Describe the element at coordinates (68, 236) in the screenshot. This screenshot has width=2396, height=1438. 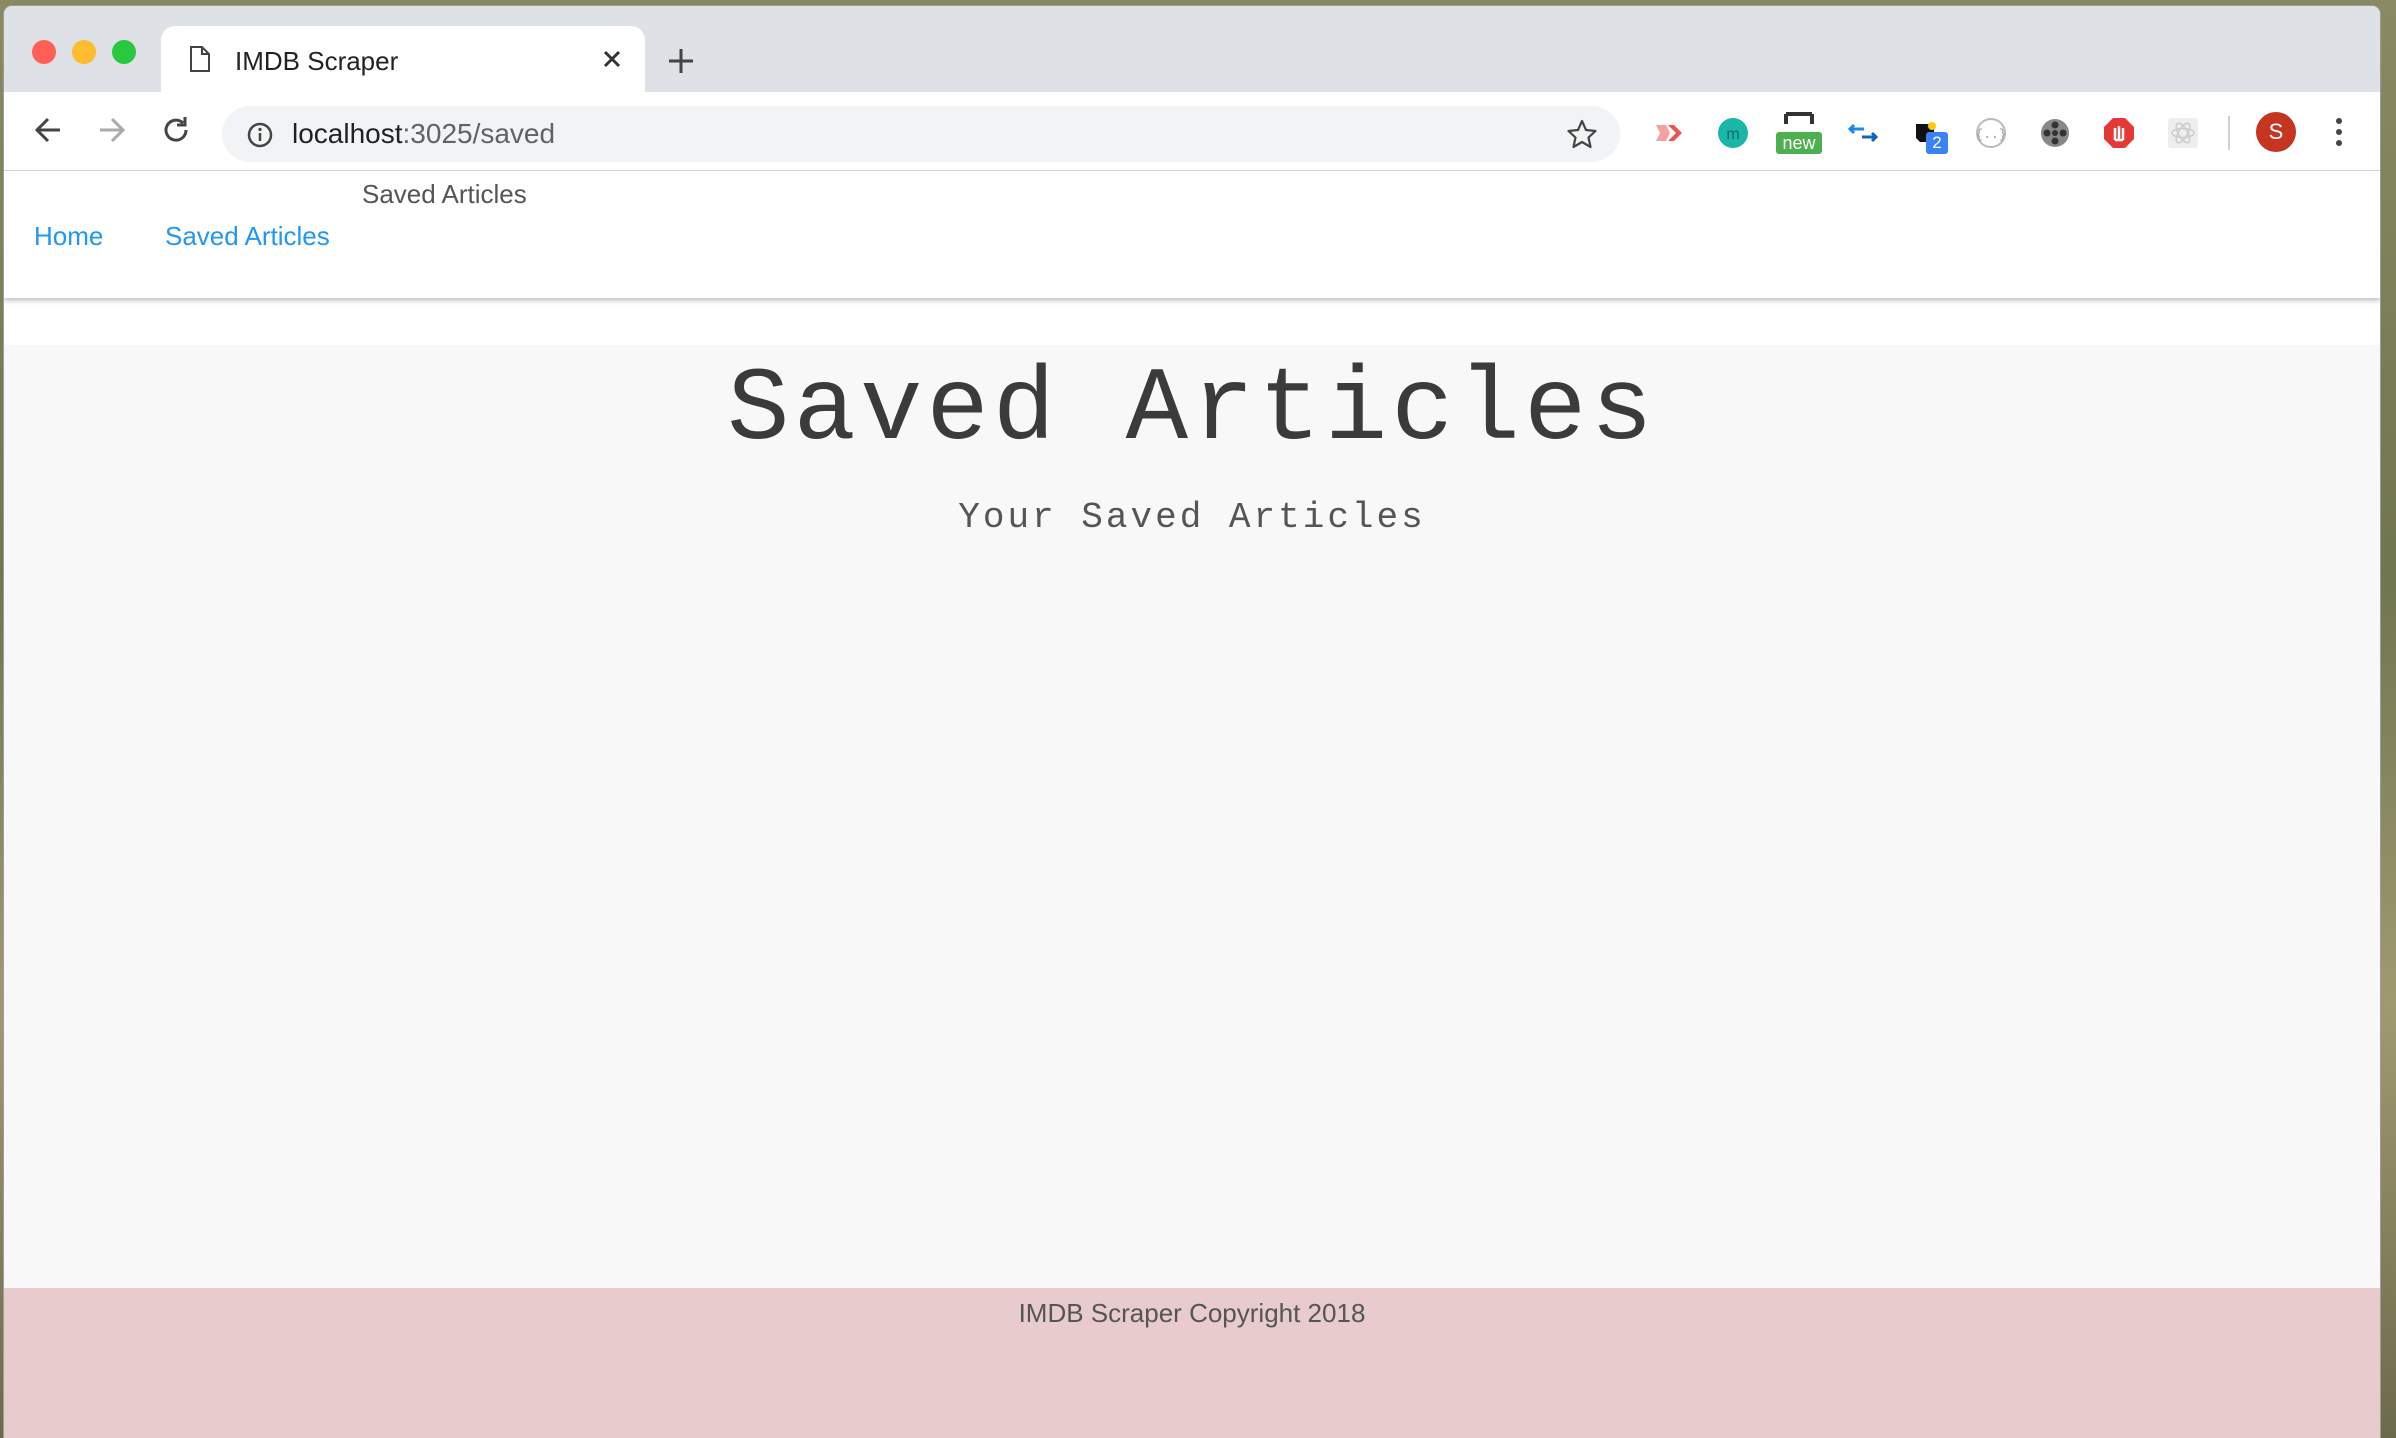
I see `nav-link-home: Home` at that location.